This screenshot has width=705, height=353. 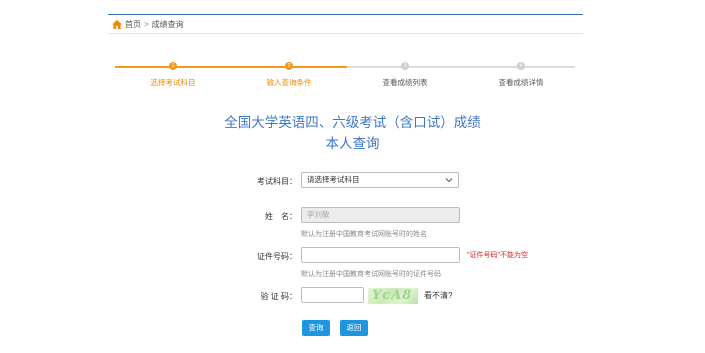 I want to click on subject-select-value: 请选择考试科目, so click(x=333, y=179).